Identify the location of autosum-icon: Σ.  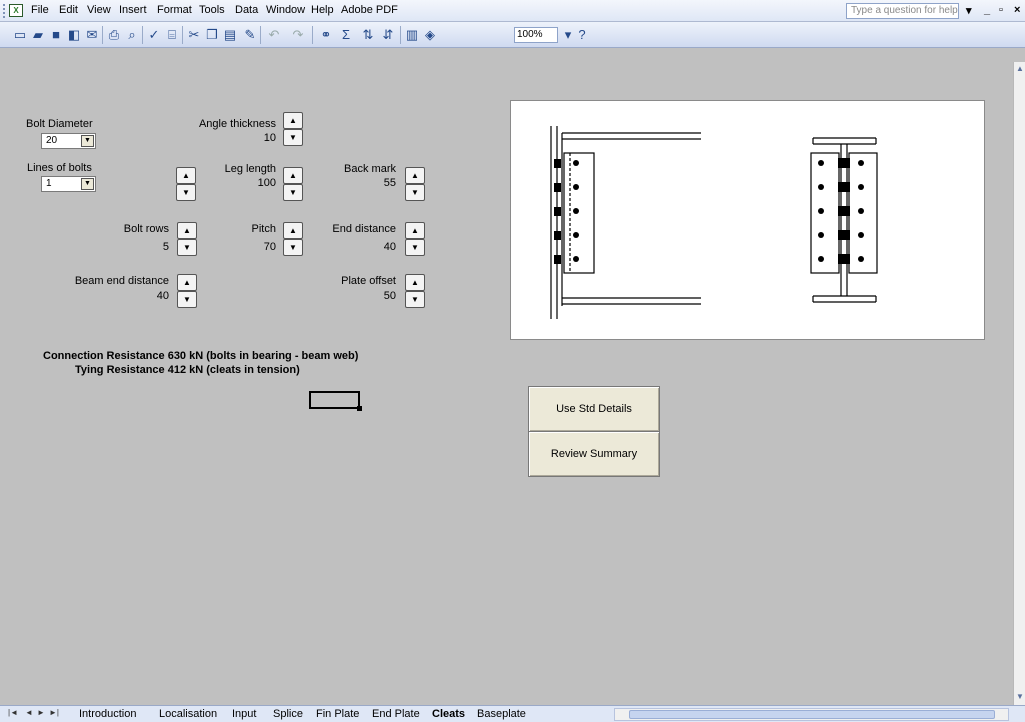
(346, 35).